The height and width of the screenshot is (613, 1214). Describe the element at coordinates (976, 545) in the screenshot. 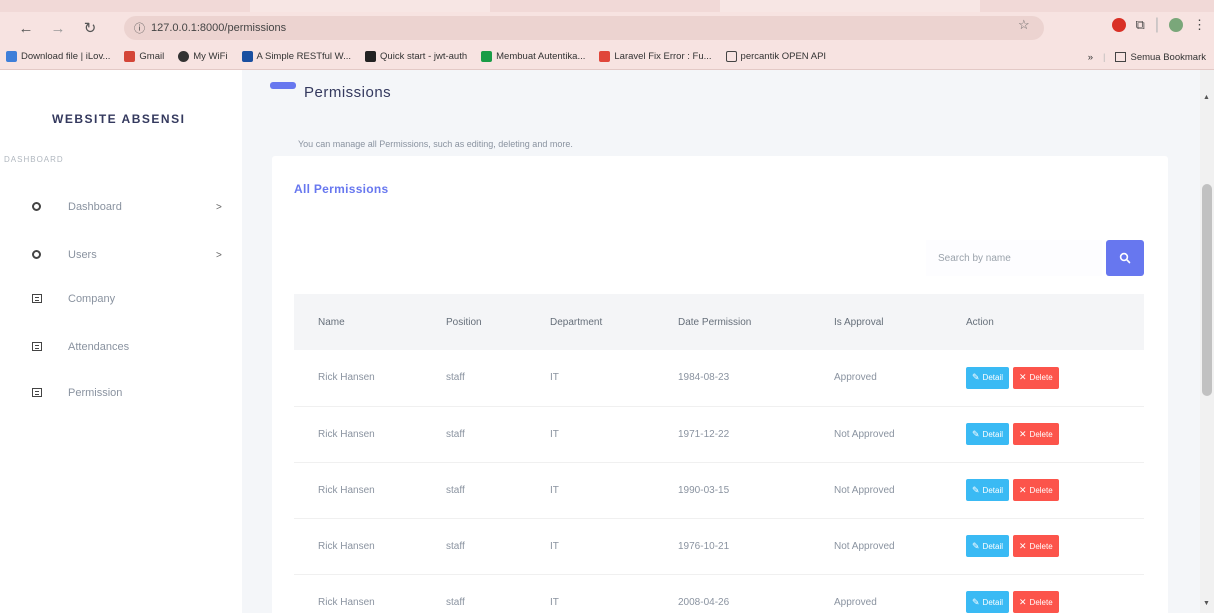

I see `edit-icon: ✎` at that location.